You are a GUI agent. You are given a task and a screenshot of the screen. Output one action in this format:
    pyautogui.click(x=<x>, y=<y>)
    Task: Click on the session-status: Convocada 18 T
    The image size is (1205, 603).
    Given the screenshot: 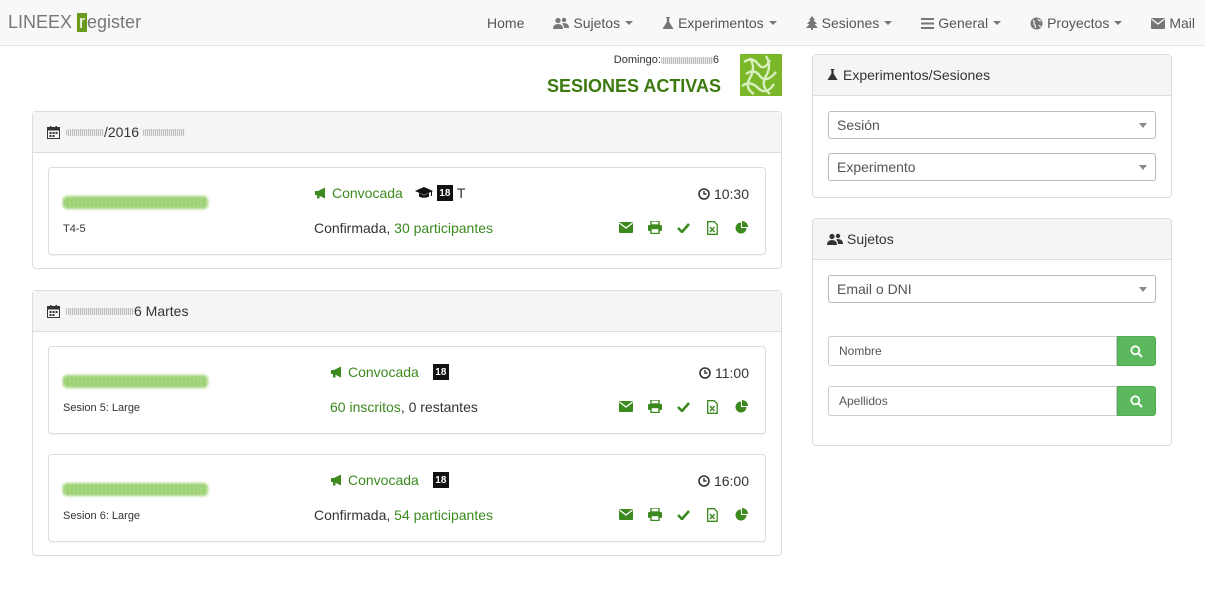 What is the action you would take?
    pyautogui.click(x=389, y=193)
    